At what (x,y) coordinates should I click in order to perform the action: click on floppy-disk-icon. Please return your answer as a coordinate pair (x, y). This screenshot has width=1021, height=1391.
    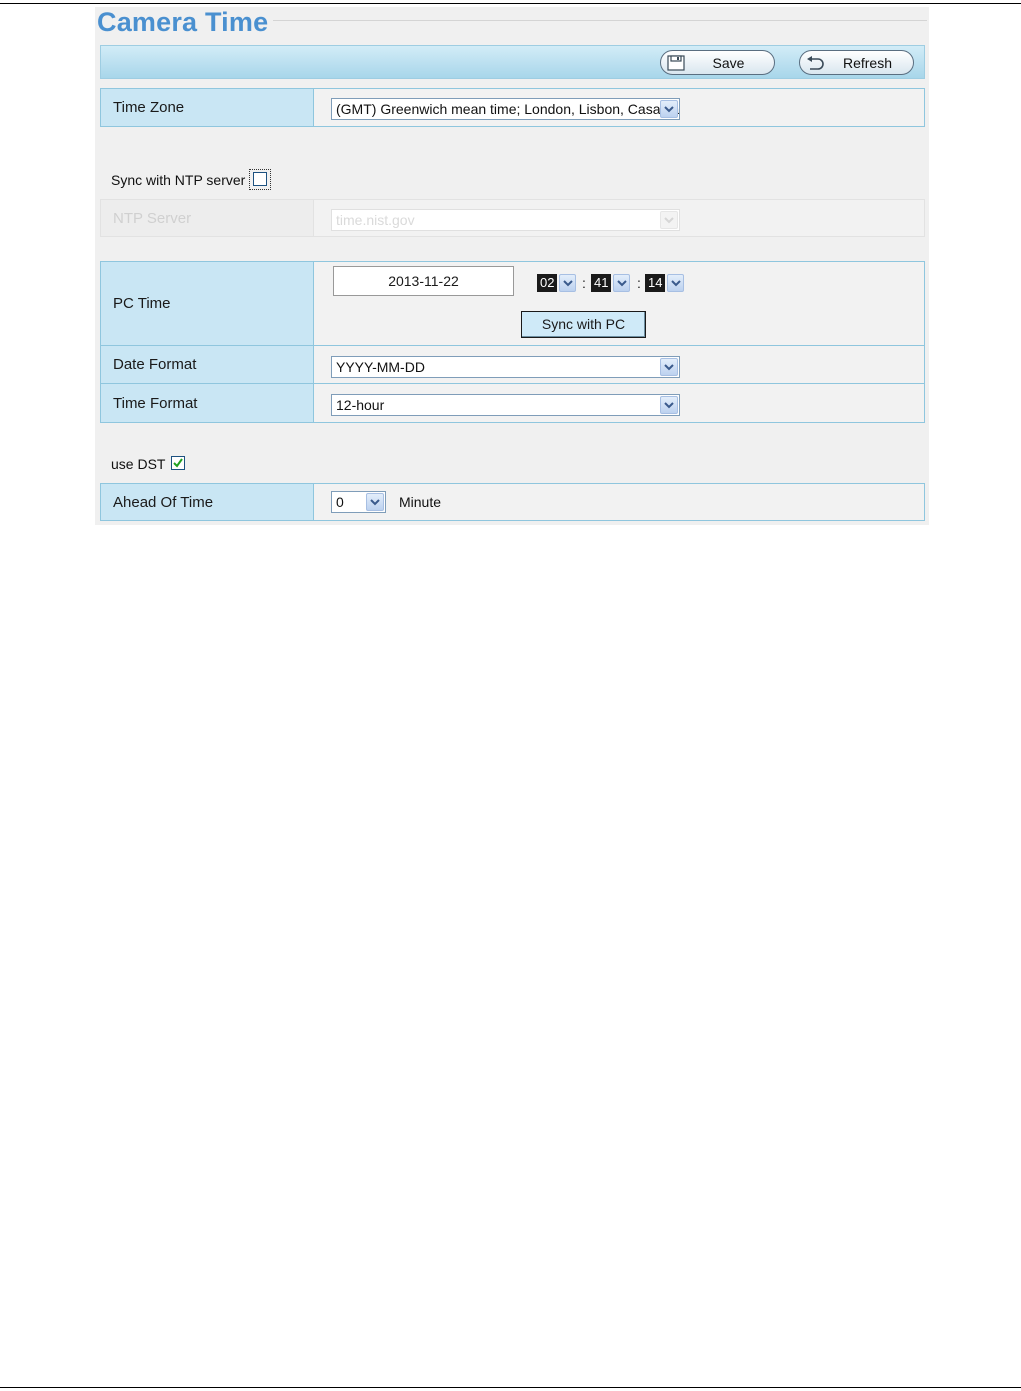
    Looking at the image, I should click on (676, 62).